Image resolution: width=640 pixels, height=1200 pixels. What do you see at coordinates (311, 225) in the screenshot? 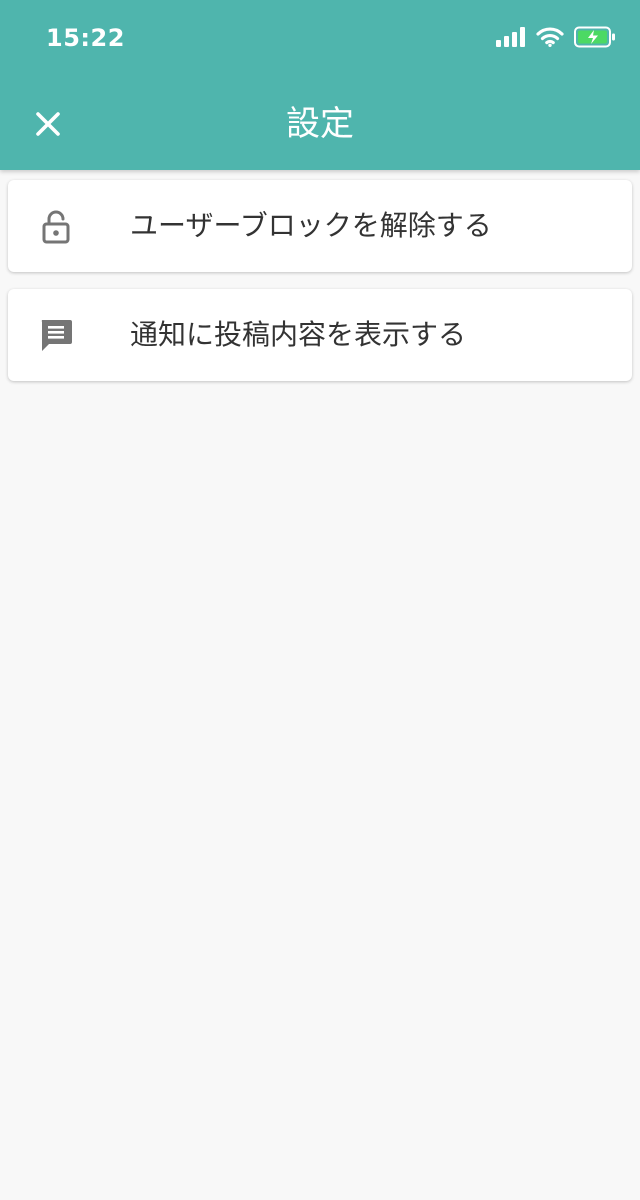
I see `unblock-users-label: ユーザーブロックを解除する` at bounding box center [311, 225].